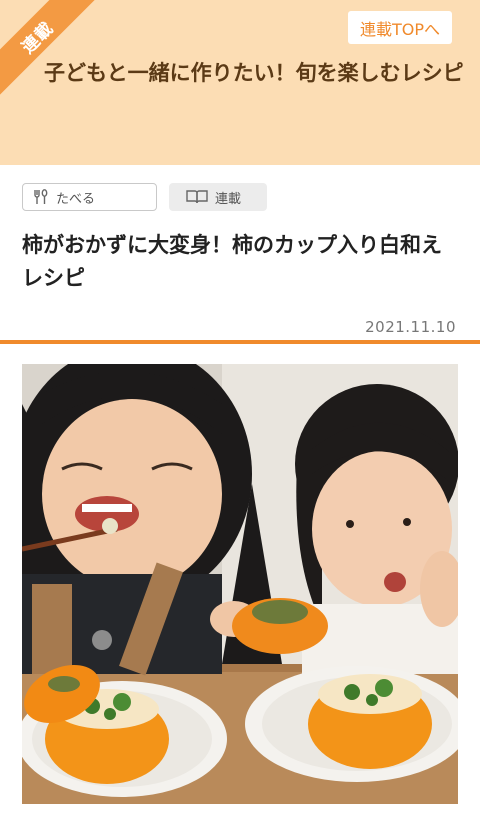  I want to click on series-top-link: 連載TOPへ, so click(399, 27).